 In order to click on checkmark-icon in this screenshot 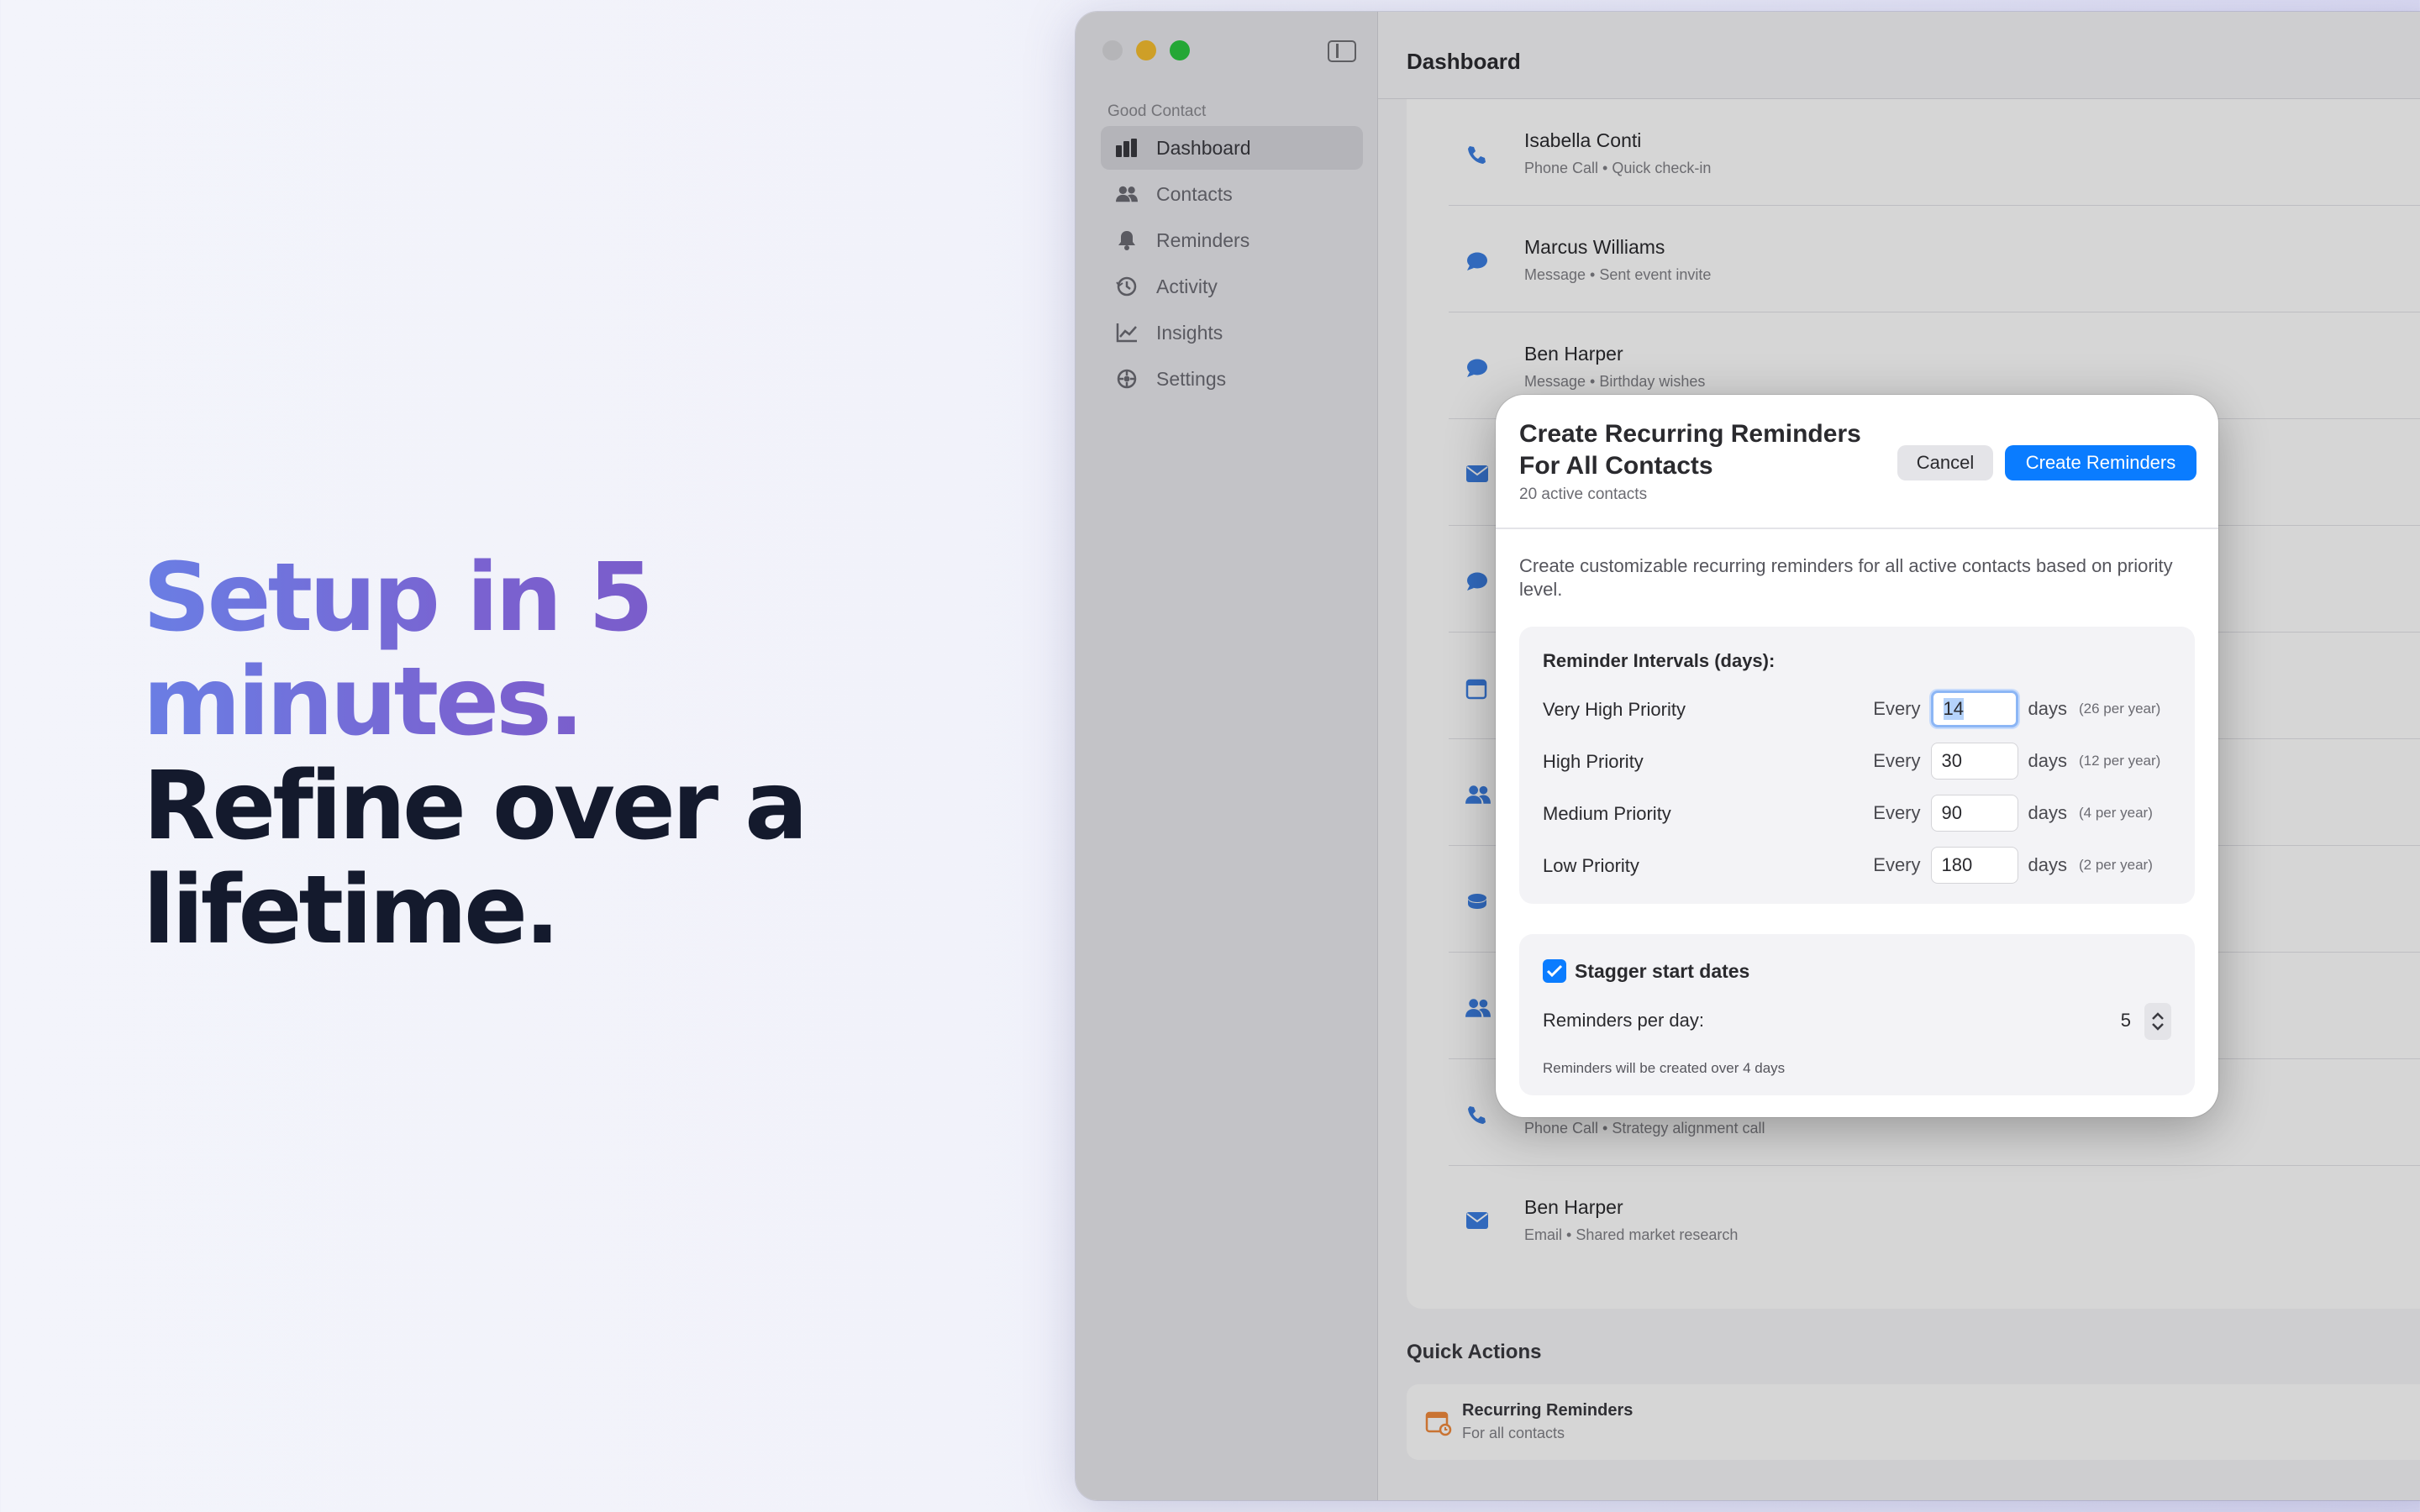, I will do `click(1555, 971)`.